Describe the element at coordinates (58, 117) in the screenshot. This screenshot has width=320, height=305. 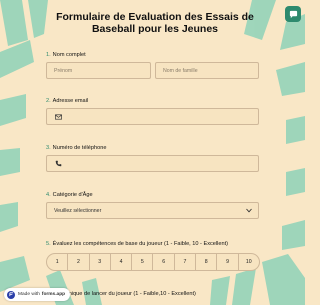
I see `envelope-icon` at that location.